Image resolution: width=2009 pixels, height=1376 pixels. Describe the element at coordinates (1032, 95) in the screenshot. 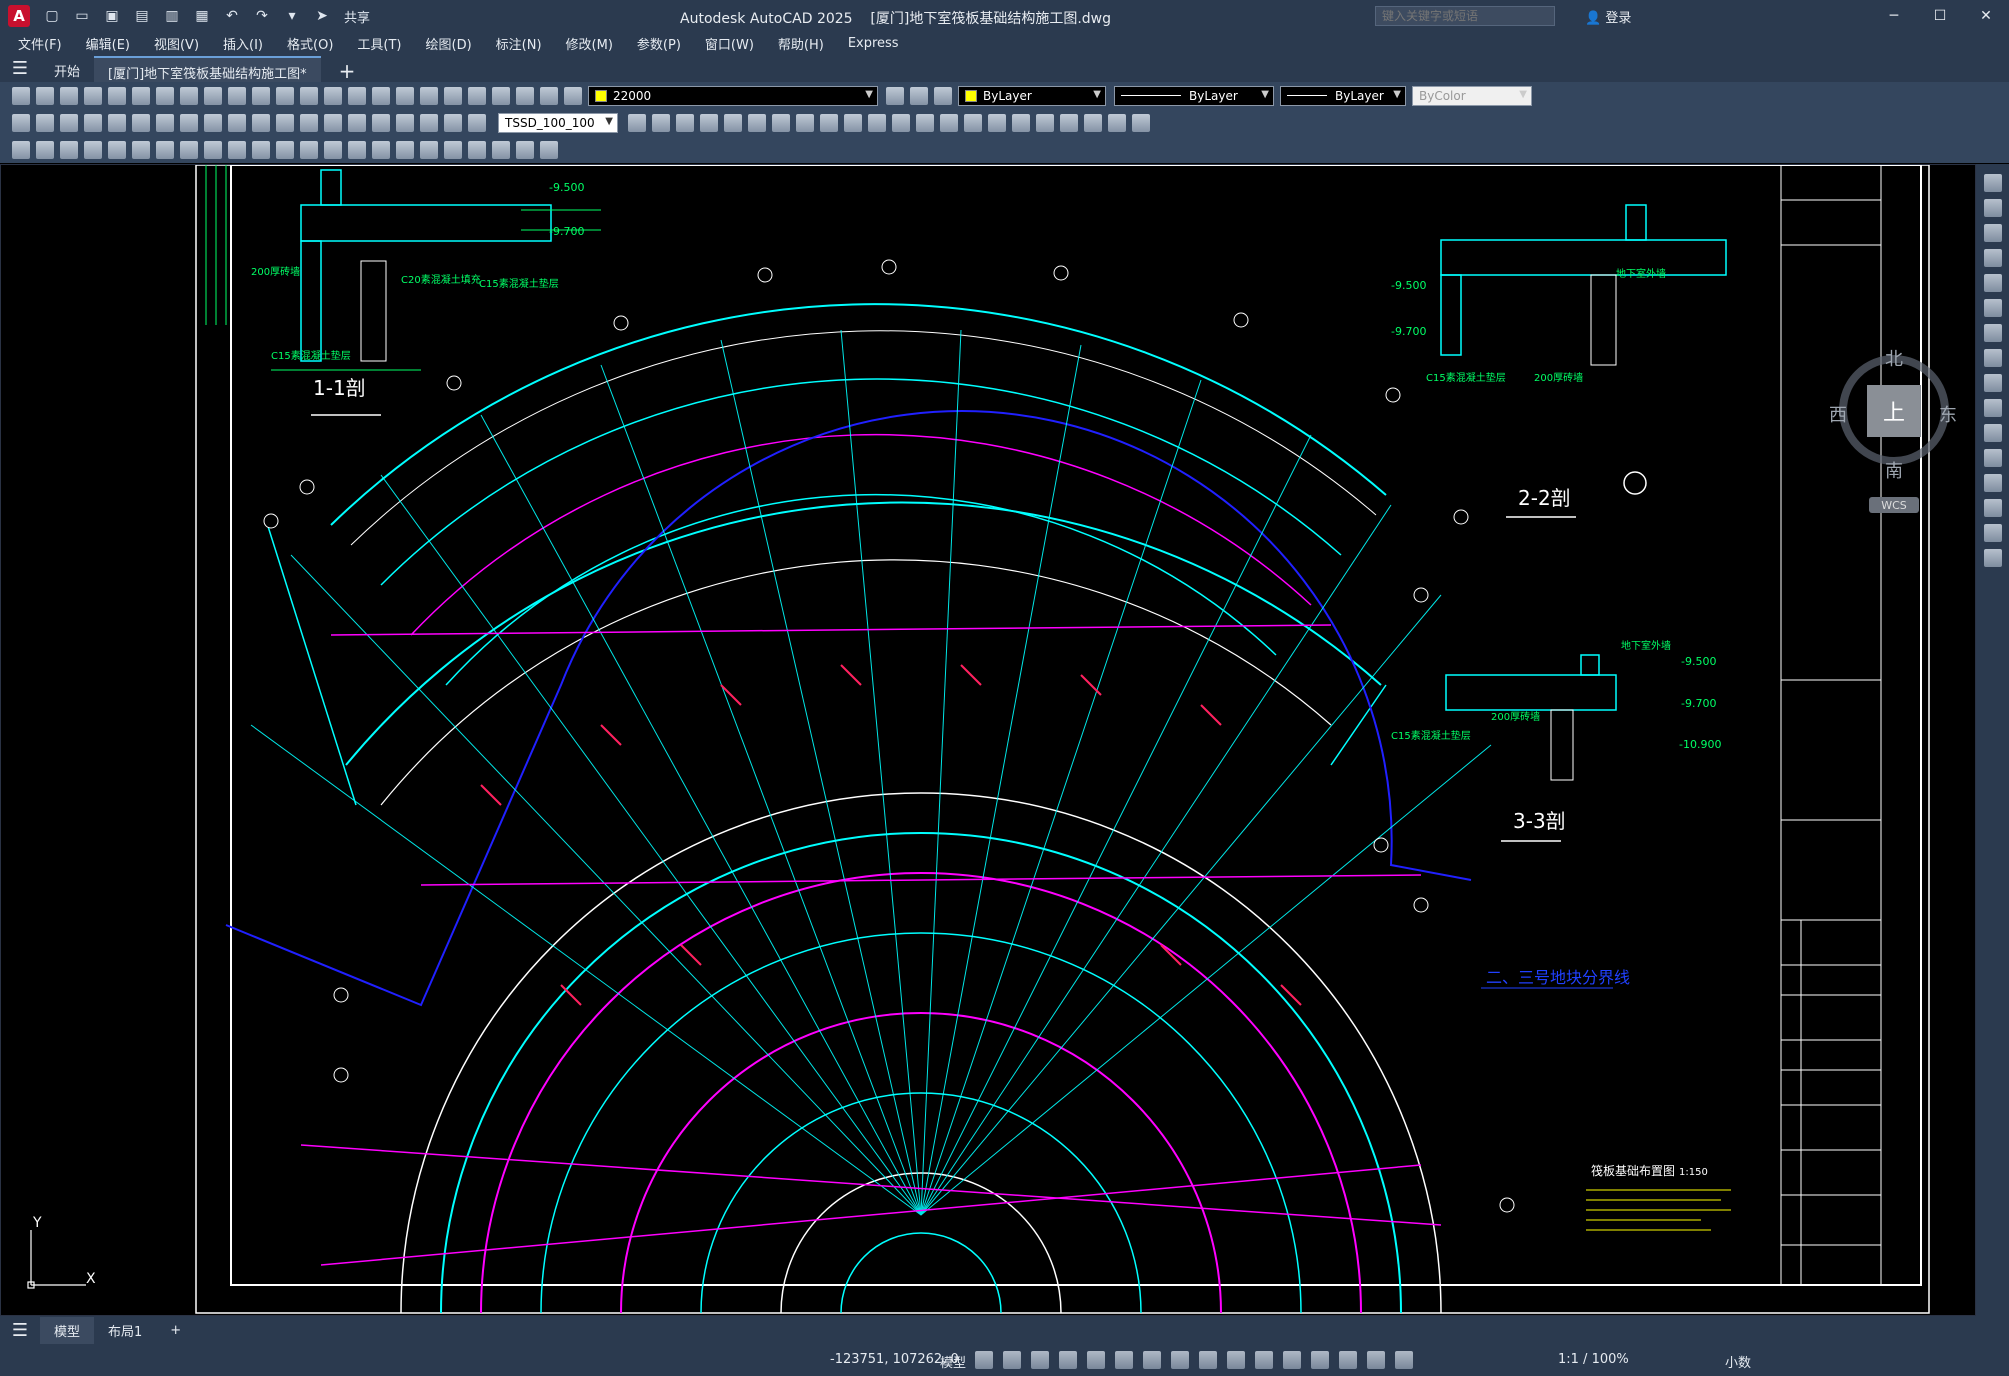

I see `color-dropdown: ByLayer ▼` at that location.